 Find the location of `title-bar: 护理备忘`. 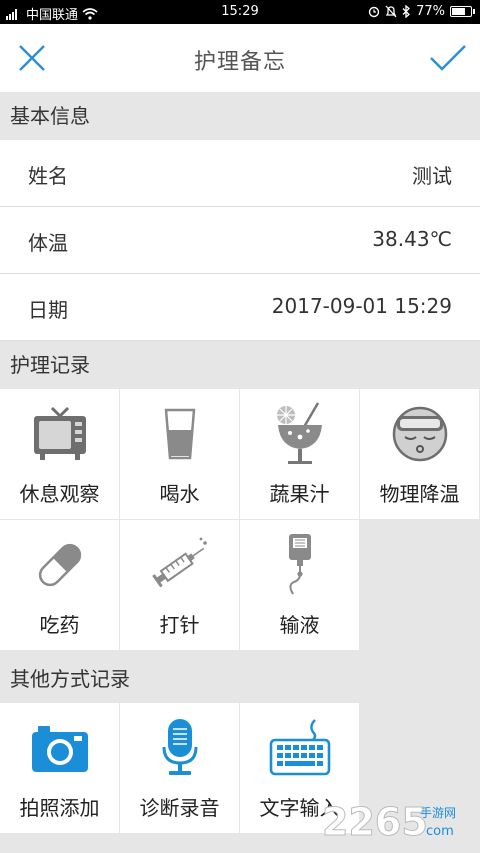

title-bar: 护理备忘 is located at coordinates (240, 58).